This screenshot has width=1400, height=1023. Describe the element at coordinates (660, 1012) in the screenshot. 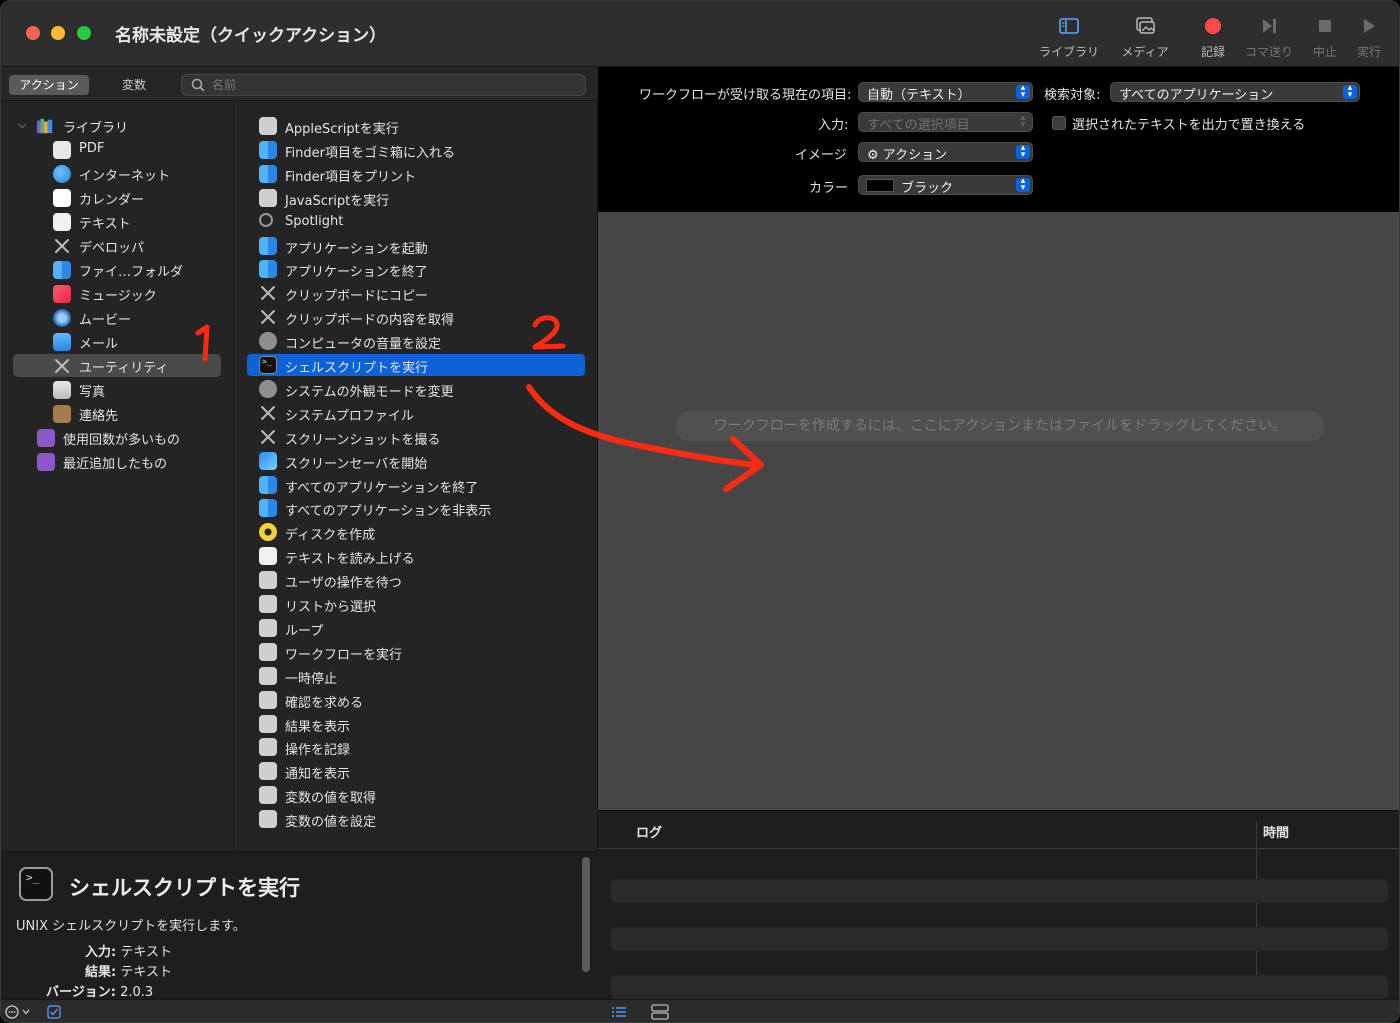

I see `split-view-icon` at that location.